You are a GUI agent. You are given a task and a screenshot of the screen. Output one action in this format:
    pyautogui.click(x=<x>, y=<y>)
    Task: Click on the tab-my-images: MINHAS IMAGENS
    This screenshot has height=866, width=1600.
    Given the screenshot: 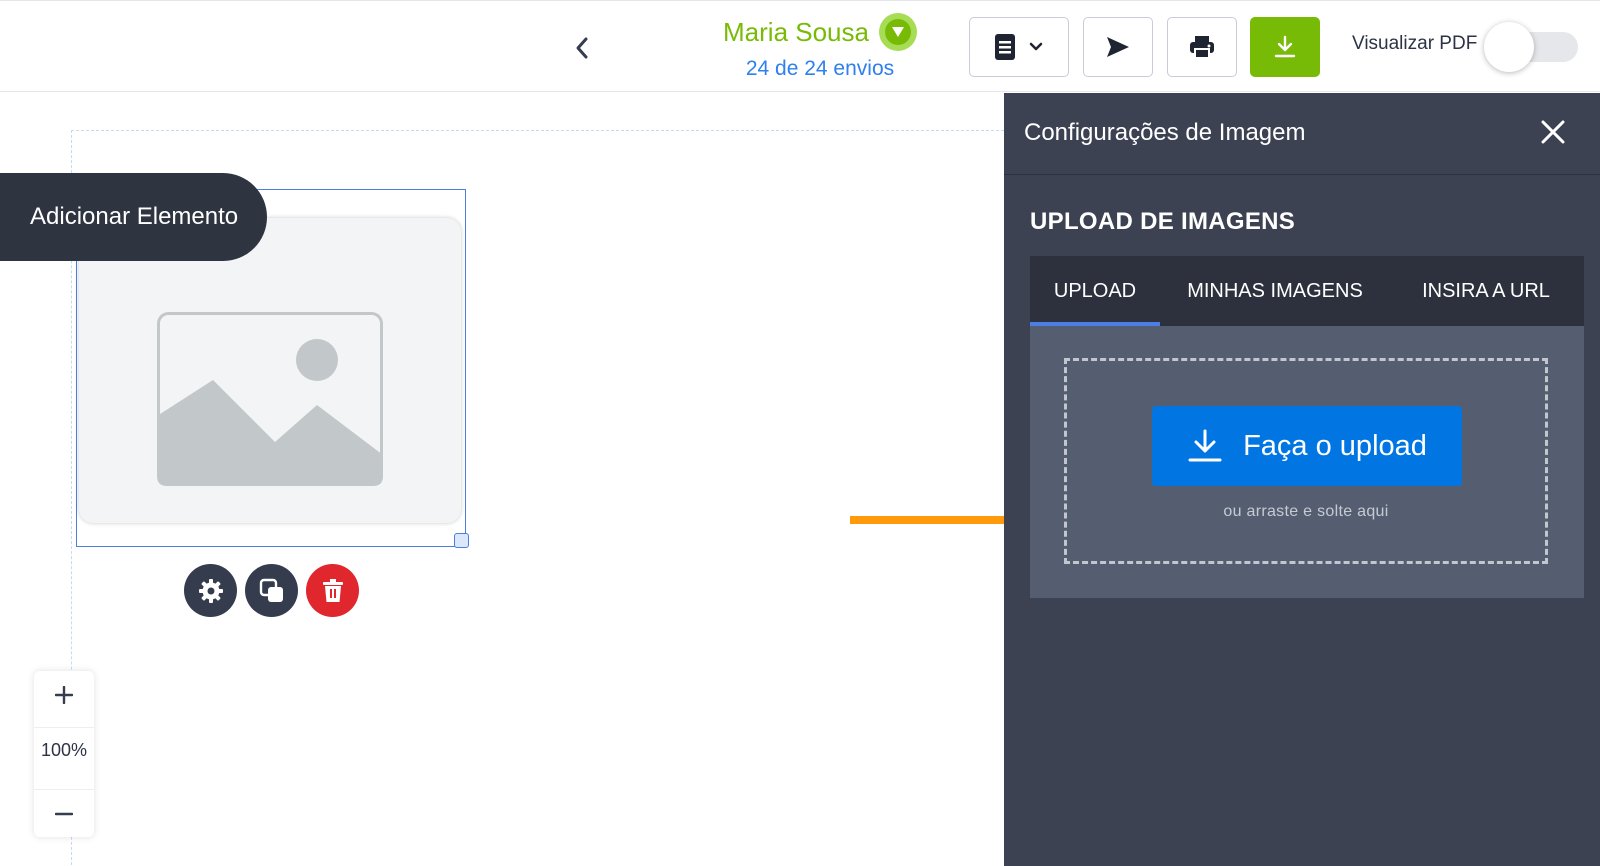 What is the action you would take?
    pyautogui.click(x=1275, y=291)
    